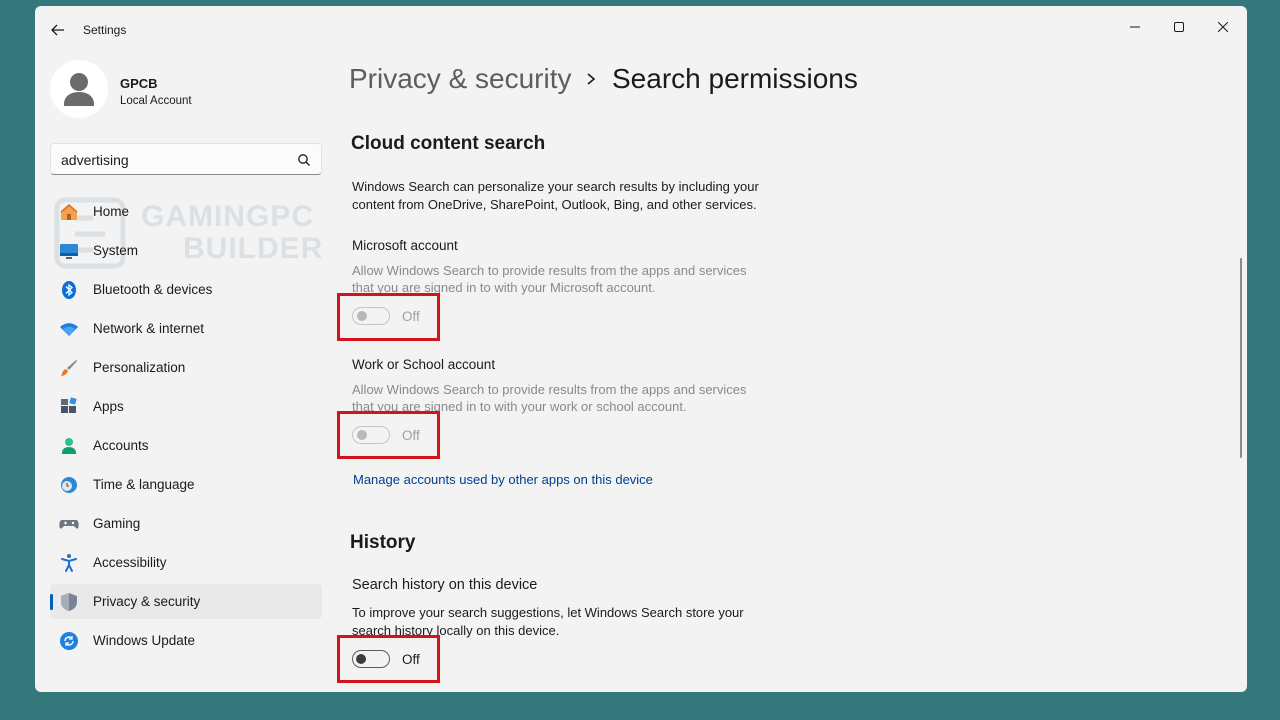 Image resolution: width=1280 pixels, height=720 pixels. What do you see at coordinates (186, 445) in the screenshot?
I see `sidebar-item-accounts: Accounts` at bounding box center [186, 445].